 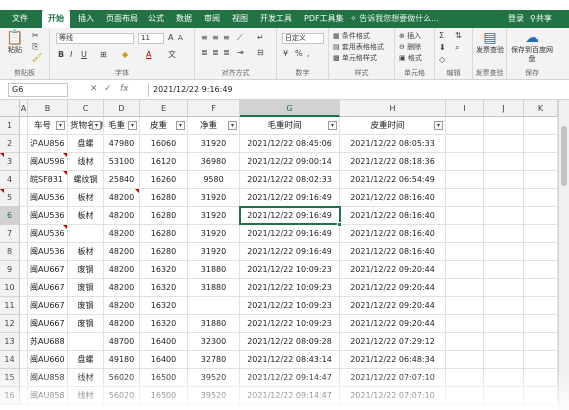 What do you see at coordinates (541, 108) in the screenshot?
I see `column-header-k: K` at bounding box center [541, 108].